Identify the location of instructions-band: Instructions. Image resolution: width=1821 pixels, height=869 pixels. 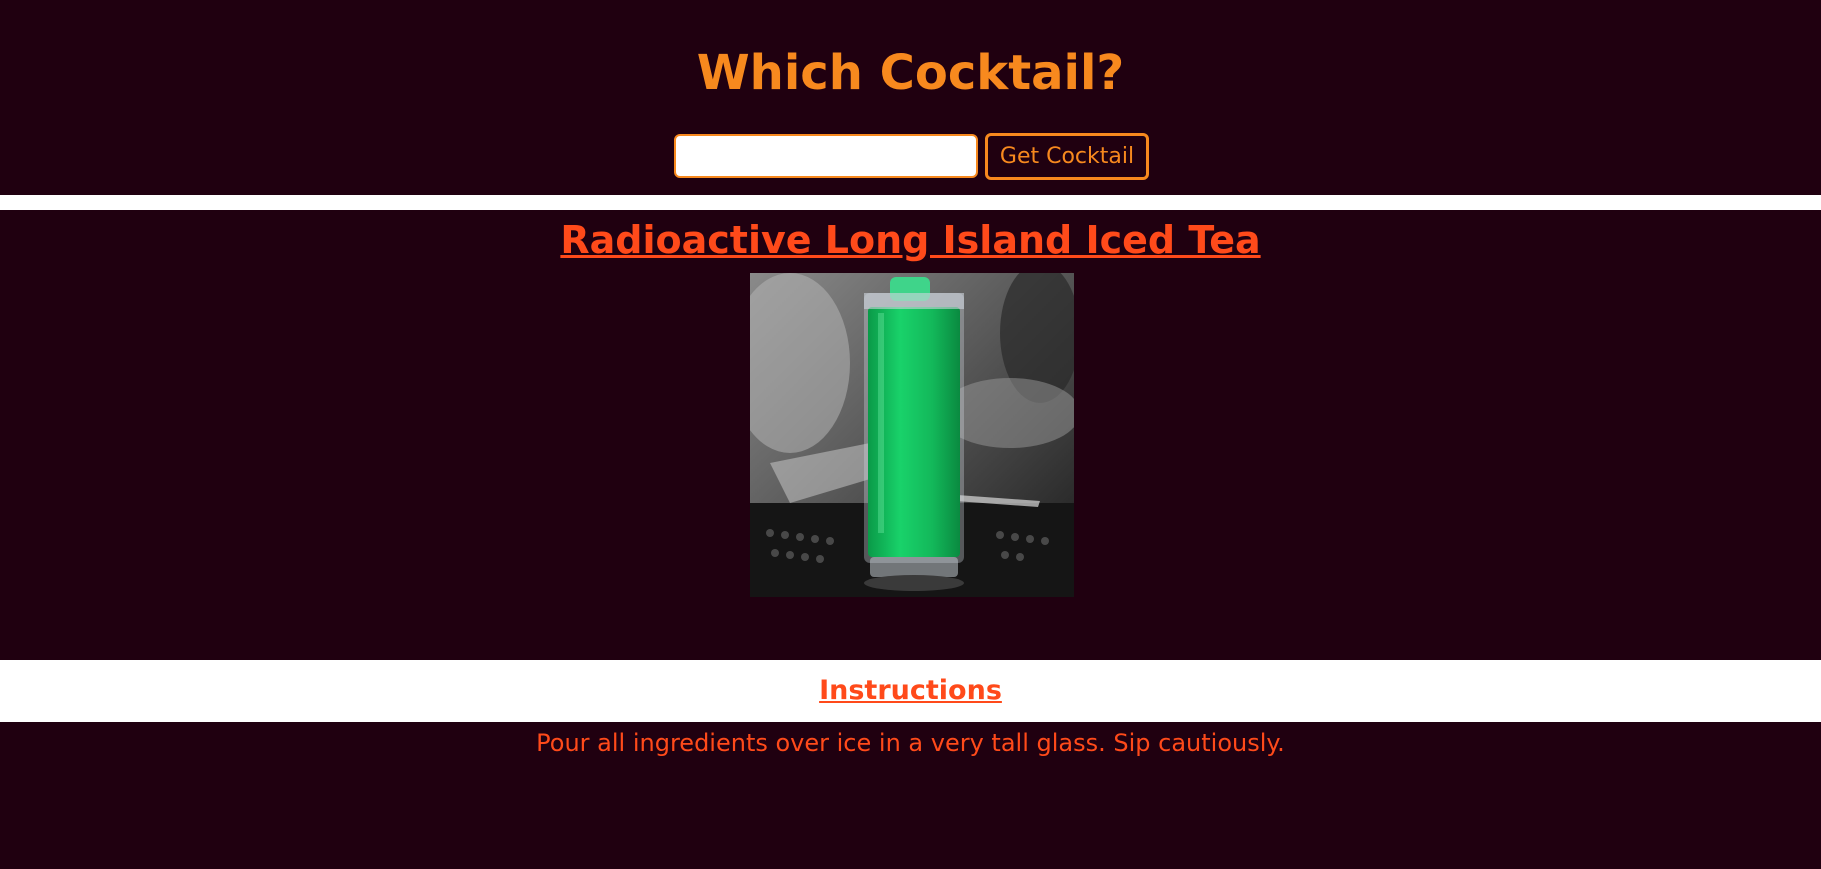
(910, 691).